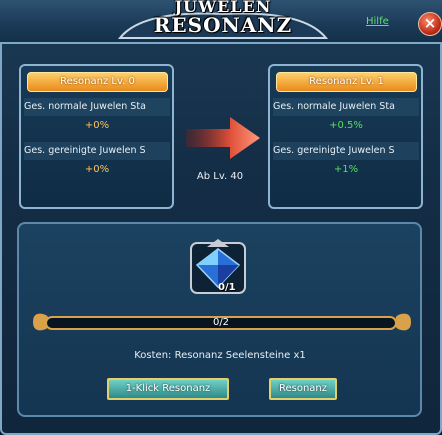  What do you see at coordinates (346, 125) in the screenshot?
I see `next-stat1-value: +0.5%` at bounding box center [346, 125].